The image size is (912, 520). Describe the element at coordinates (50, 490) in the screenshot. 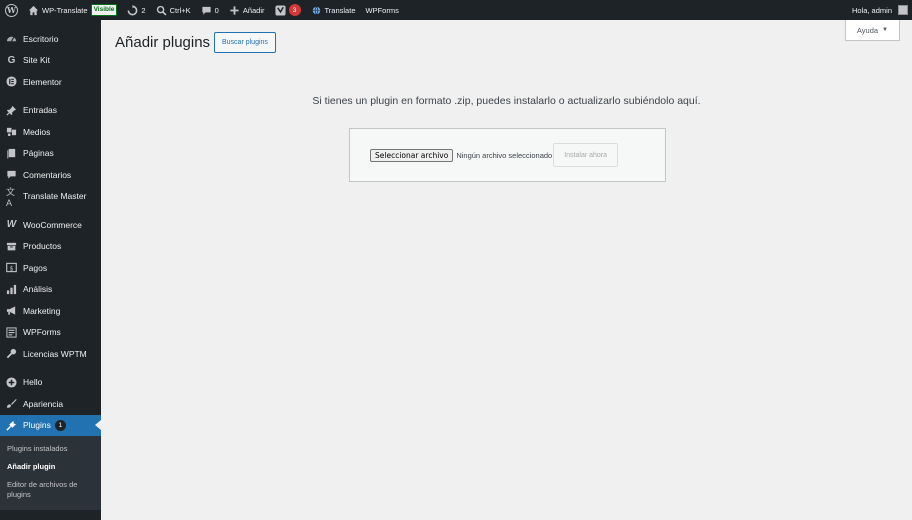

I see `submenu-item-plugin-file-editor: Editor de archivos de plugins` at that location.